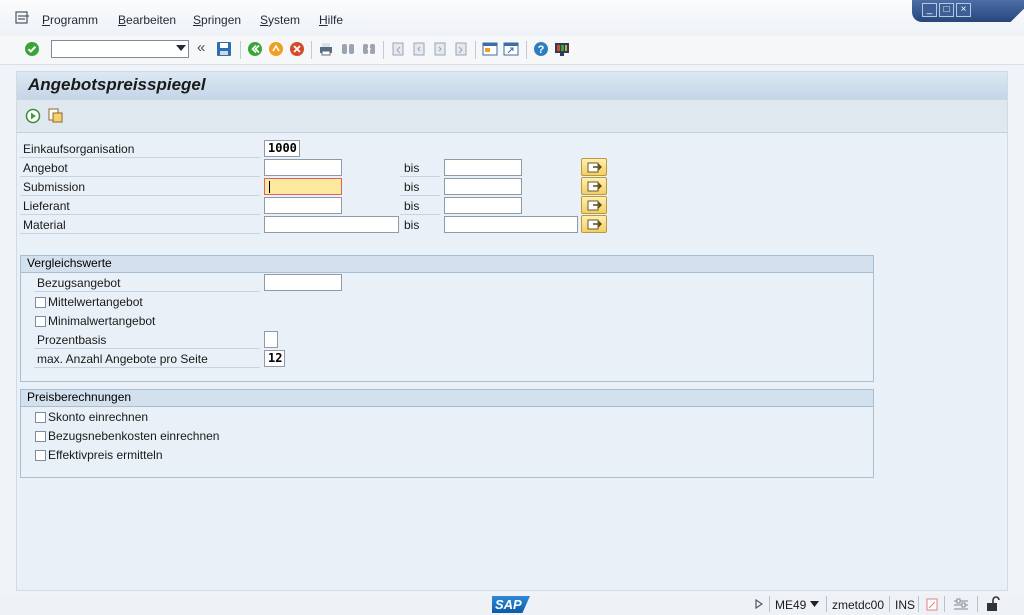  Describe the element at coordinates (23, 18) in the screenshot. I see `menu-icon` at that location.